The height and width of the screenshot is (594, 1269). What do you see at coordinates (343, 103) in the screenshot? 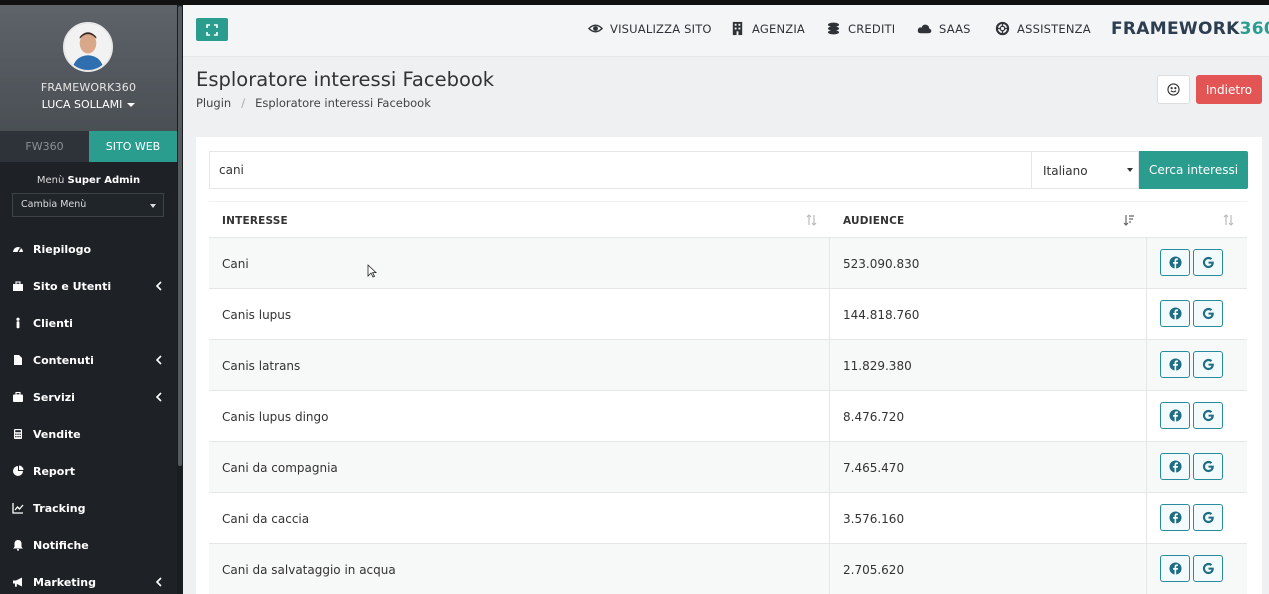
I see `breadcrumb-current: Esploratore interessi Facebook` at bounding box center [343, 103].